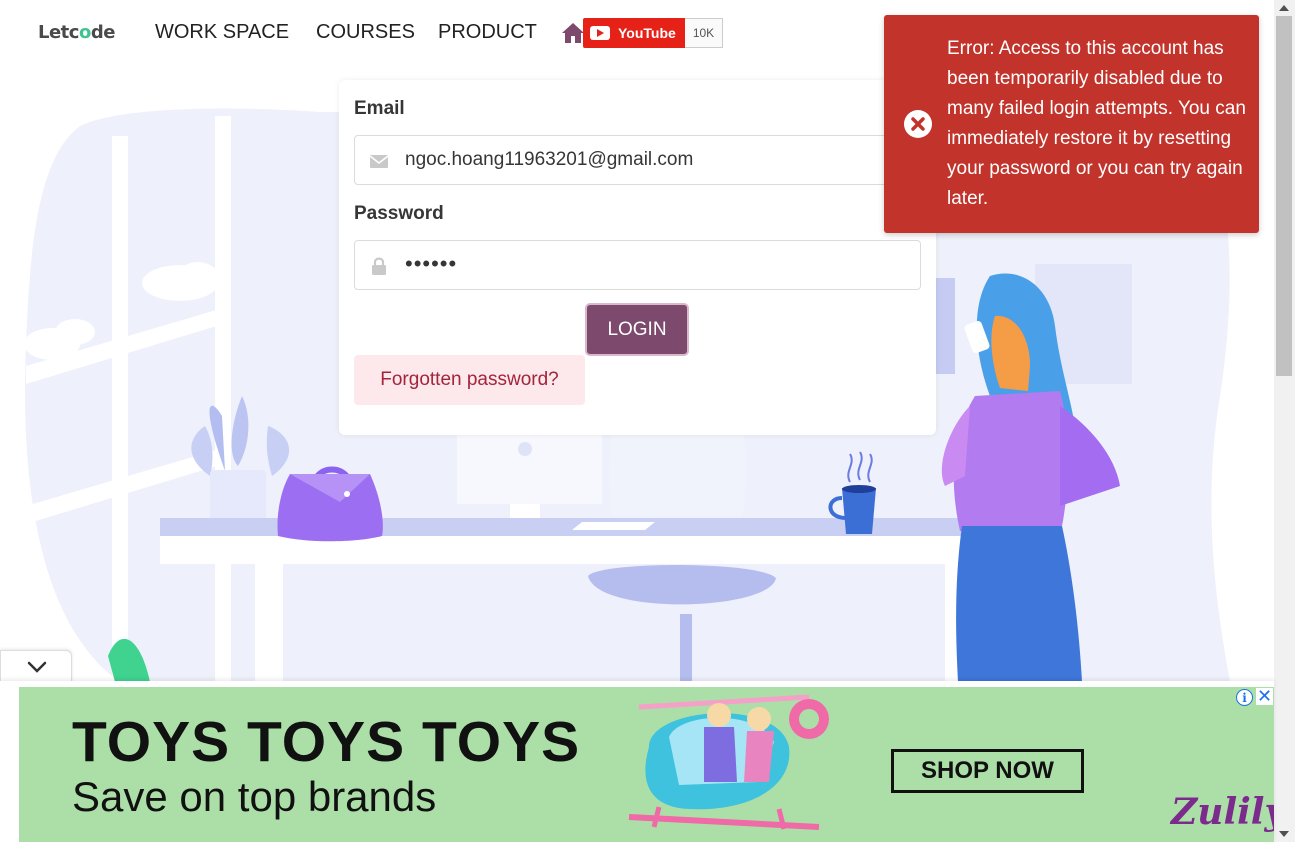 The image size is (1295, 842). Describe the element at coordinates (469, 380) in the screenshot. I see `forgot-password-button: Forgotten password?` at that location.